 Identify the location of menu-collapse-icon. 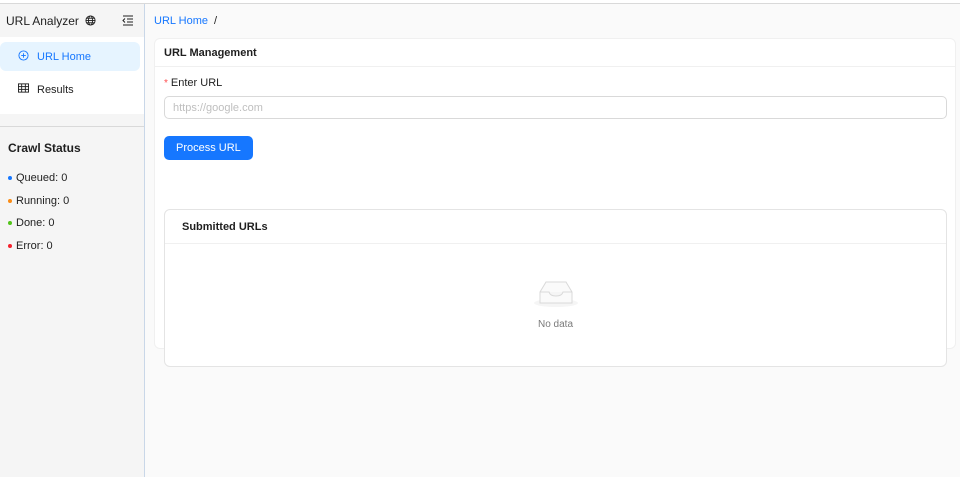
(128, 20).